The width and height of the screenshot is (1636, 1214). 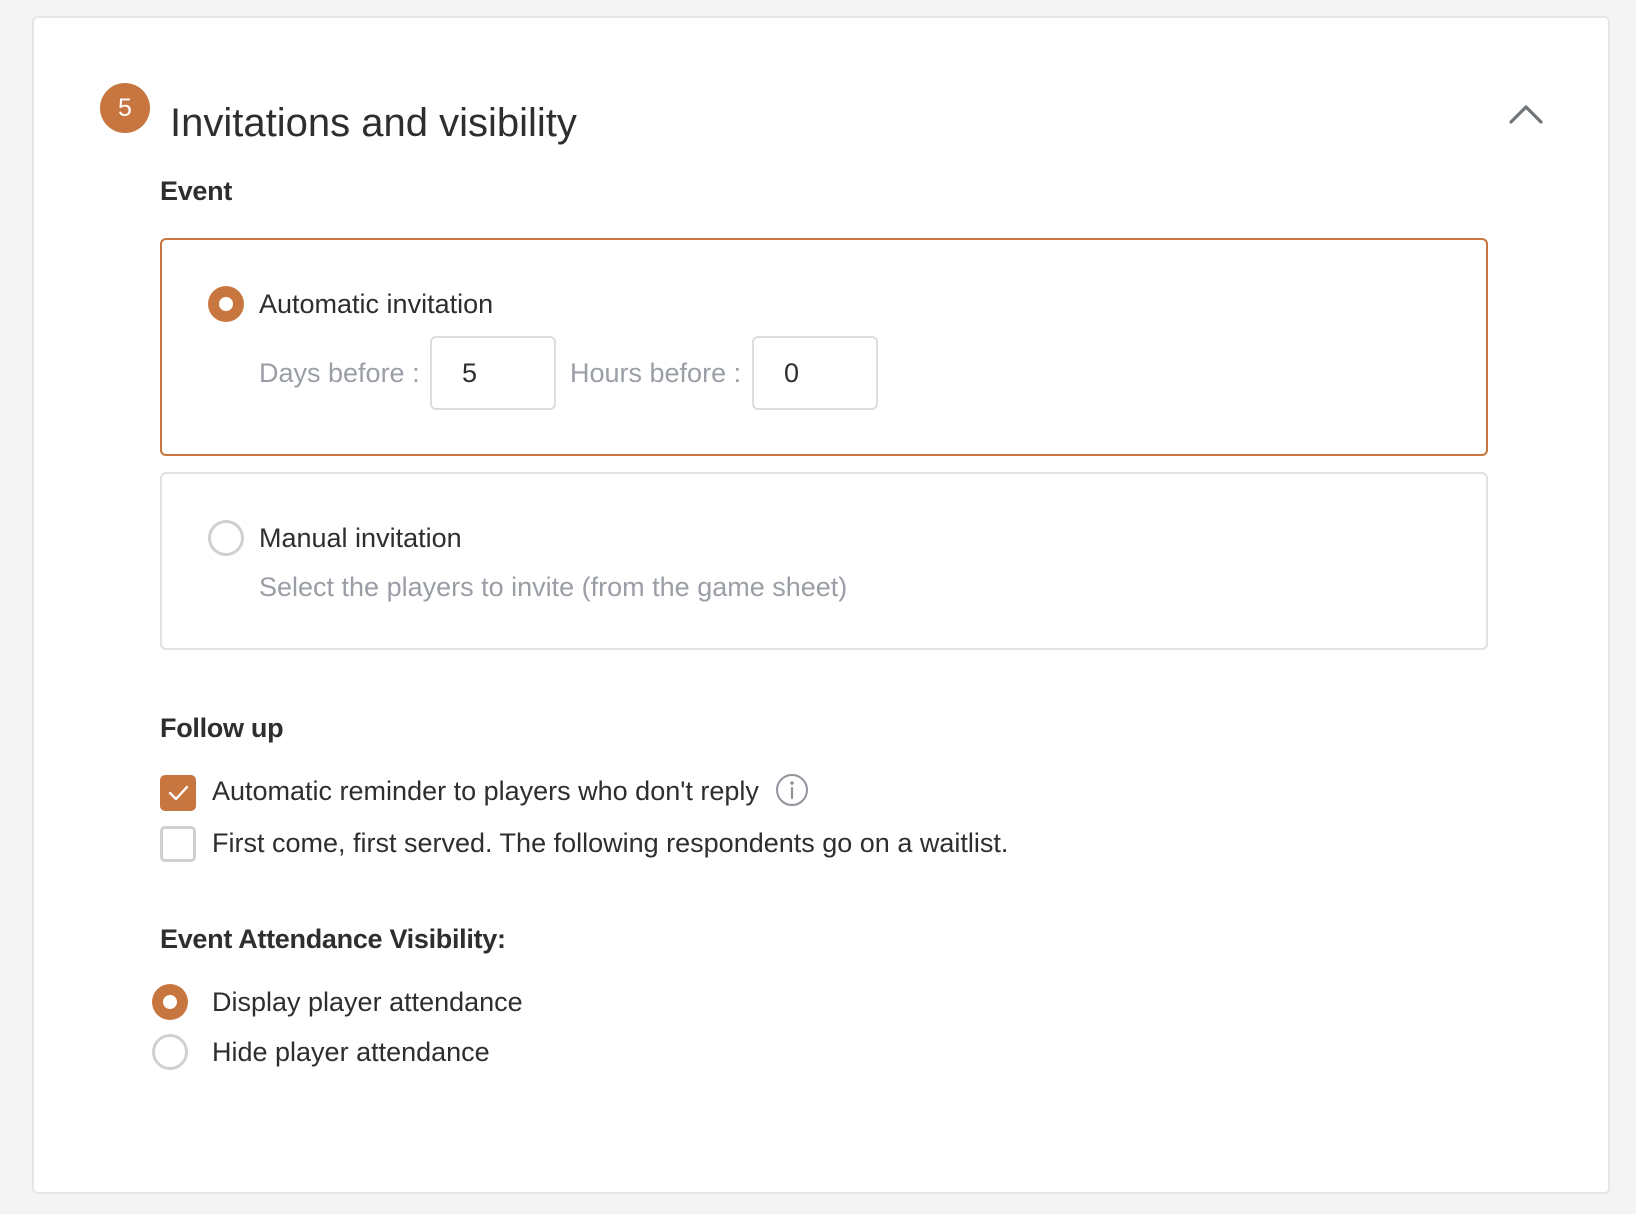 What do you see at coordinates (351, 1052) in the screenshot?
I see `hide-attendance-label: Hide player attendance` at bounding box center [351, 1052].